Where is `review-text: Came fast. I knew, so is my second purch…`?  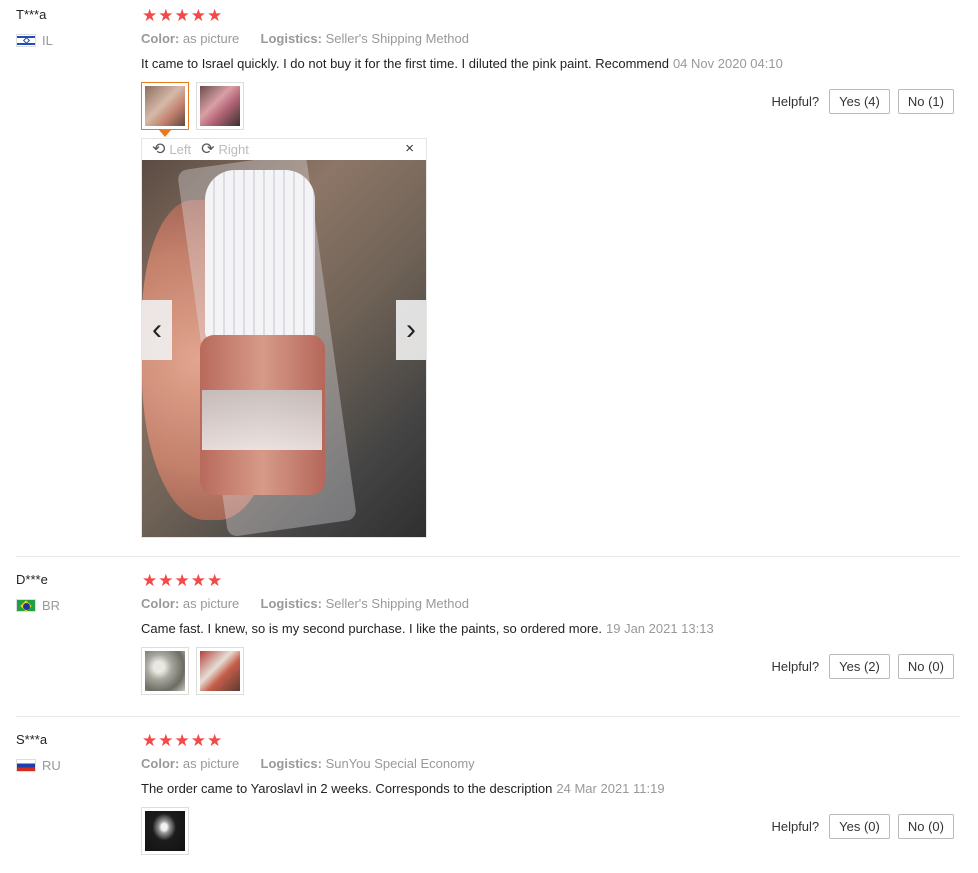 review-text: Came fast. I knew, so is my second purch… is located at coordinates (427, 628).